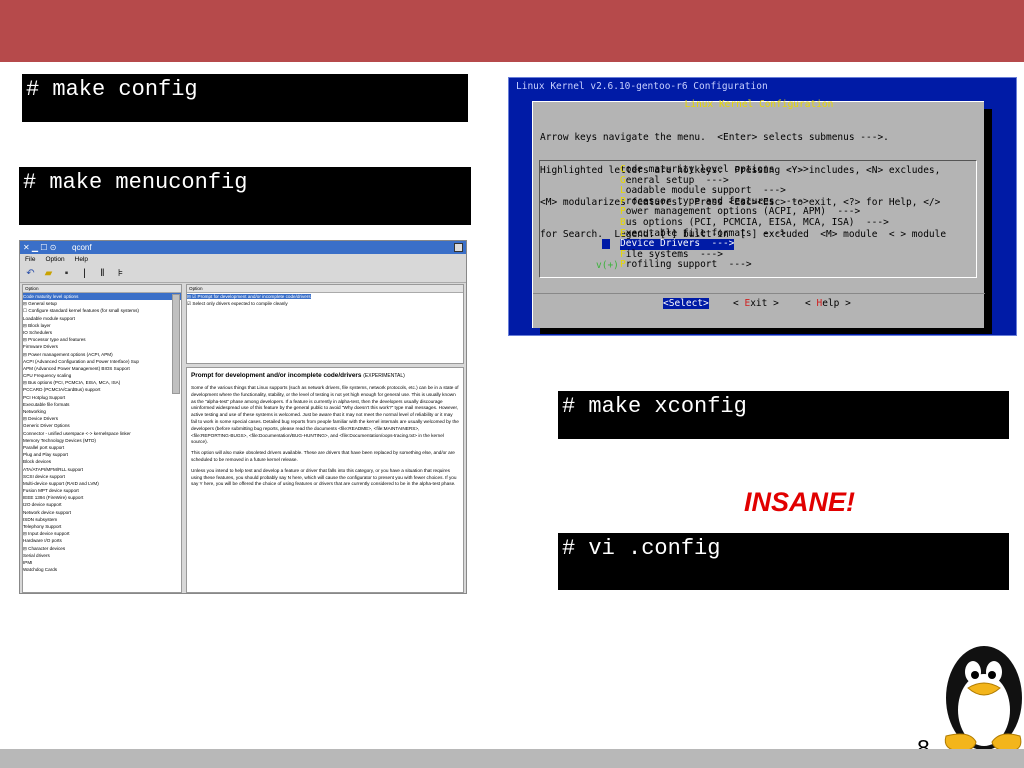 This screenshot has width=1024, height=768. What do you see at coordinates (606, 244) in the screenshot?
I see `cursor-block` at bounding box center [606, 244].